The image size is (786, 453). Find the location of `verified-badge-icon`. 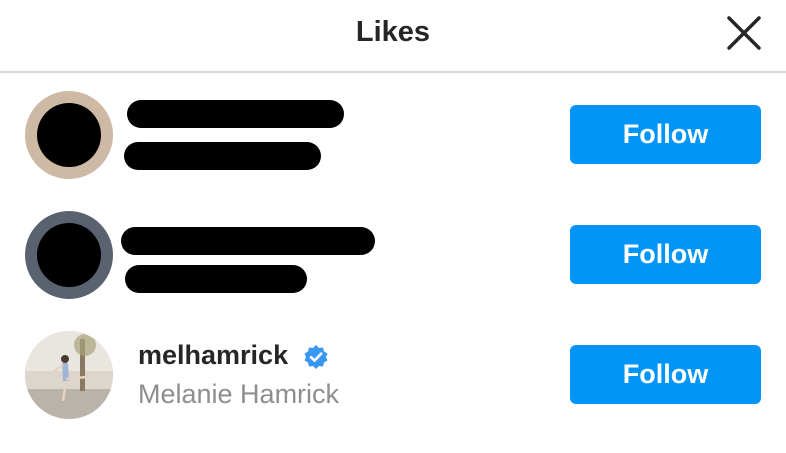

verified-badge-icon is located at coordinates (316, 357).